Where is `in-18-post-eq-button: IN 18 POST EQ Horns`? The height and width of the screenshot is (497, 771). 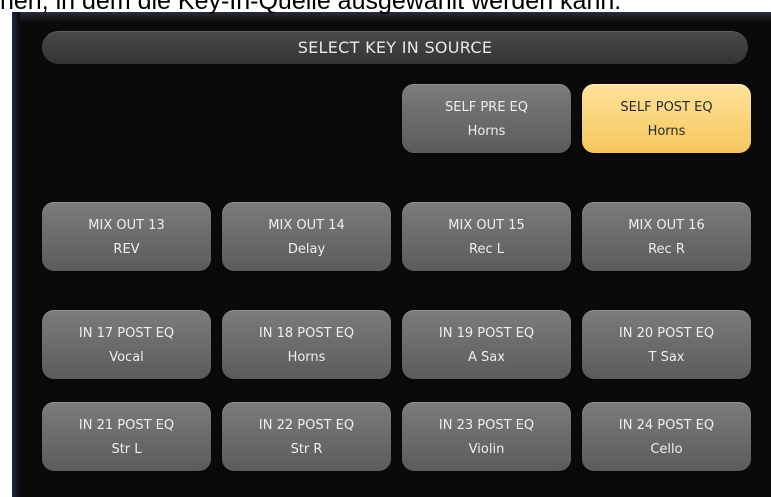
in-18-post-eq-button: IN 18 POST EQ Horns is located at coordinates (306, 344).